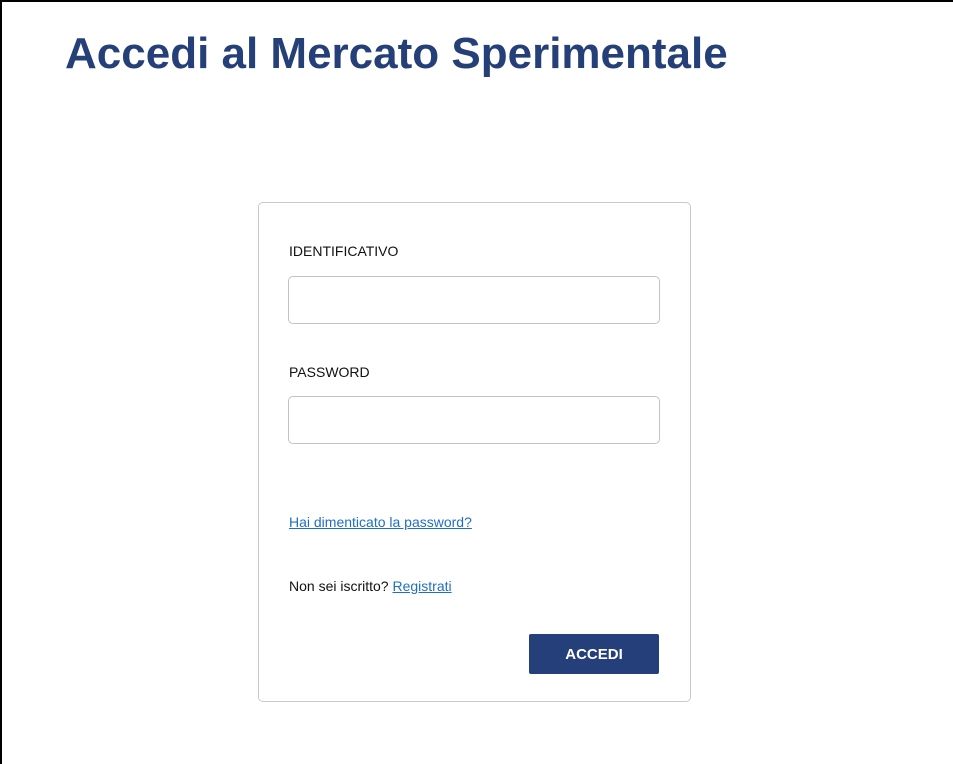  I want to click on register-row: Non sei iscritto? Registrati, so click(370, 586).